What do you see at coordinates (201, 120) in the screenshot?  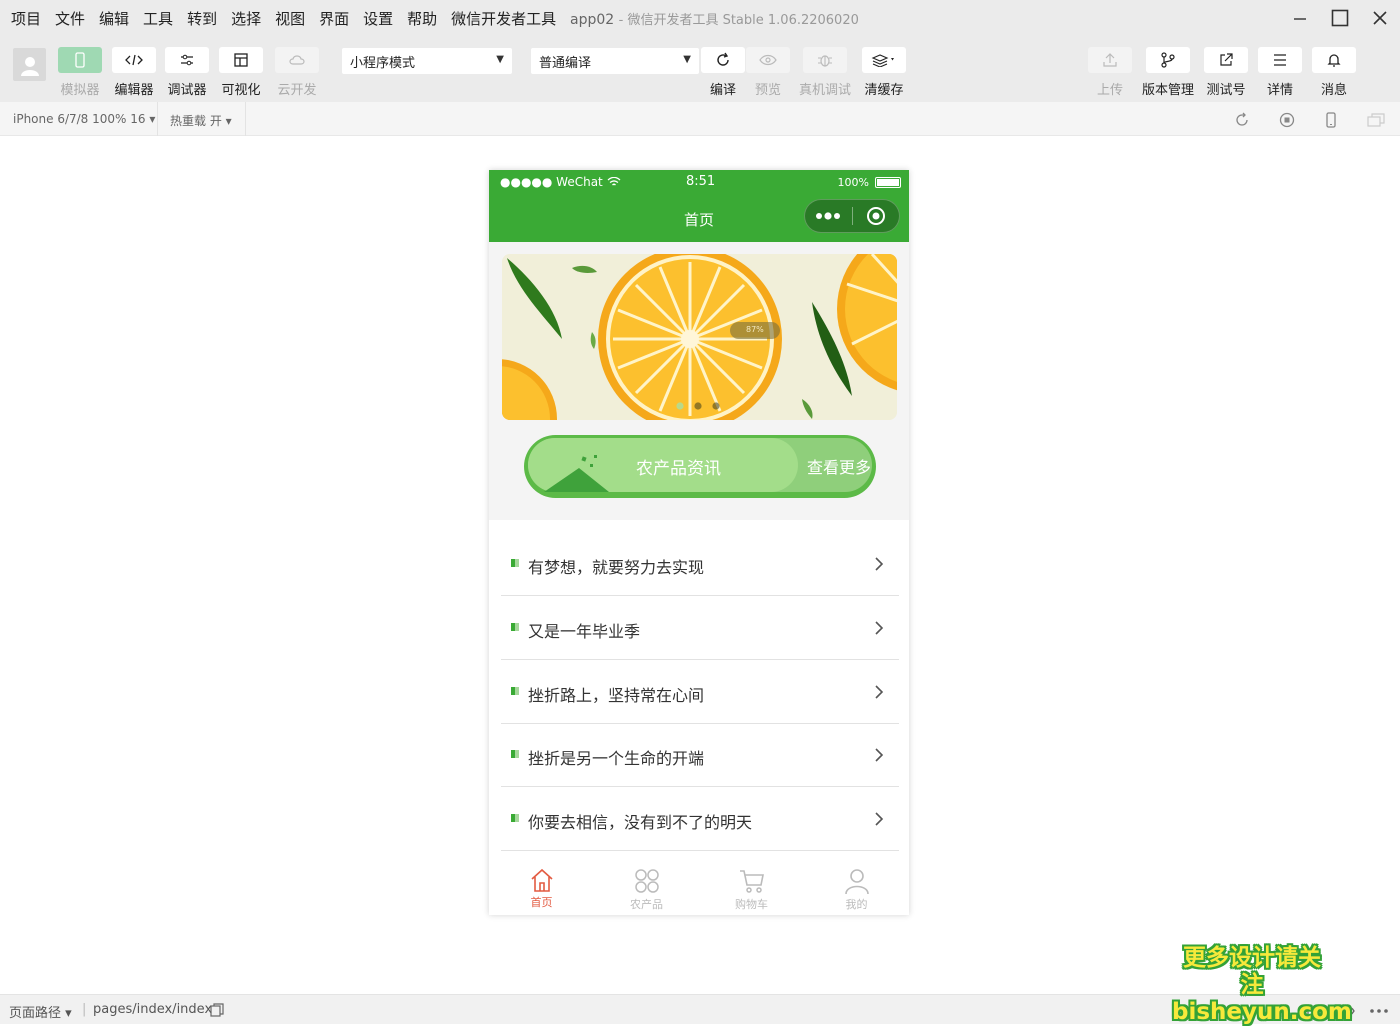 I see `hot-reload-select: 热重载 开 ▾` at bounding box center [201, 120].